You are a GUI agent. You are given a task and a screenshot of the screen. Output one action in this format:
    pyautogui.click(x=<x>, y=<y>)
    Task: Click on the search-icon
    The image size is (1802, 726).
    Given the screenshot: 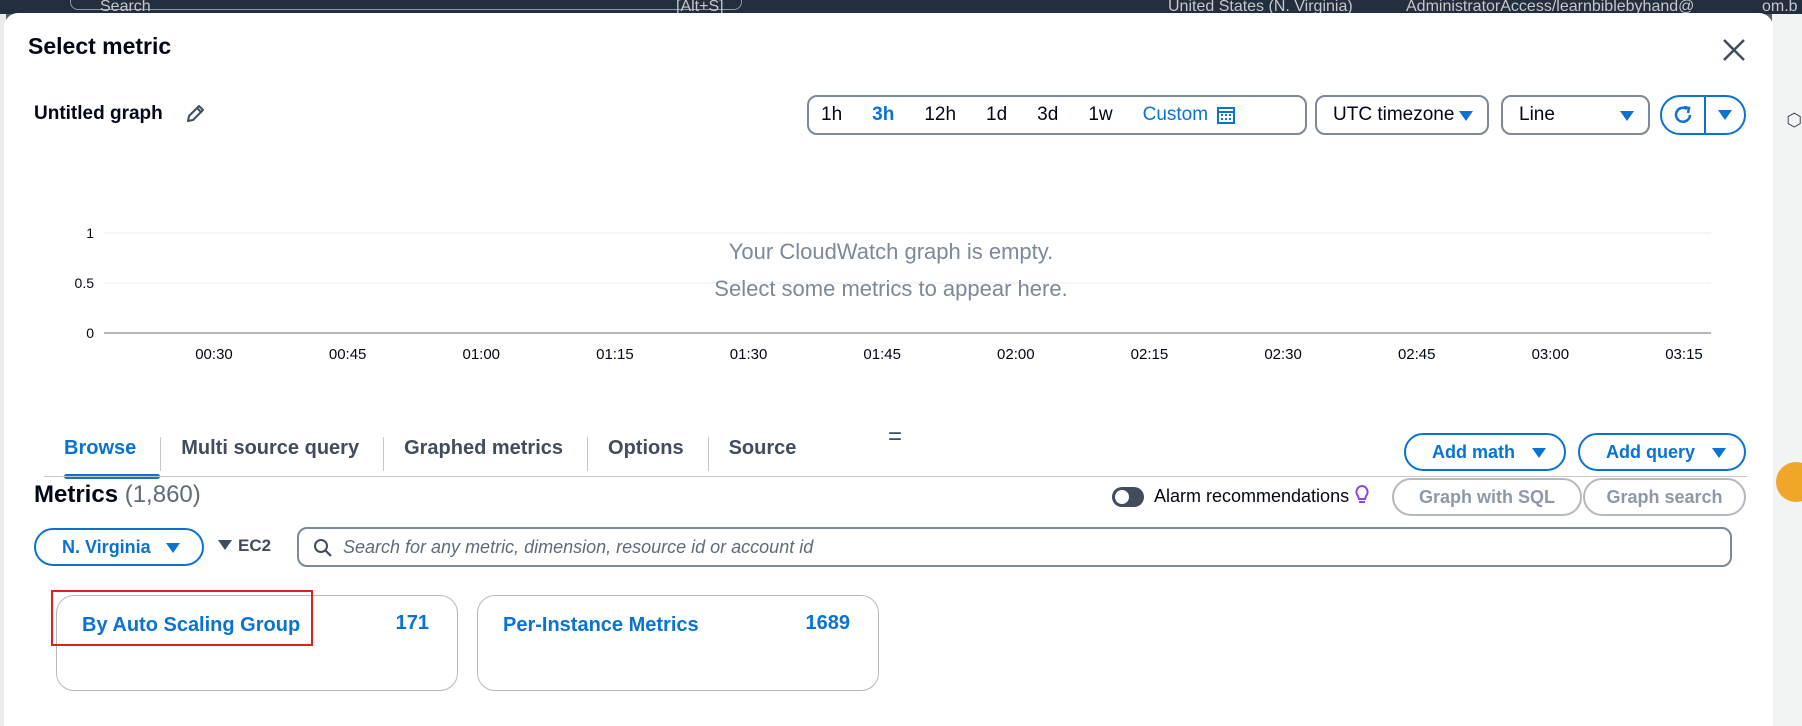 What is the action you would take?
    pyautogui.click(x=323, y=548)
    